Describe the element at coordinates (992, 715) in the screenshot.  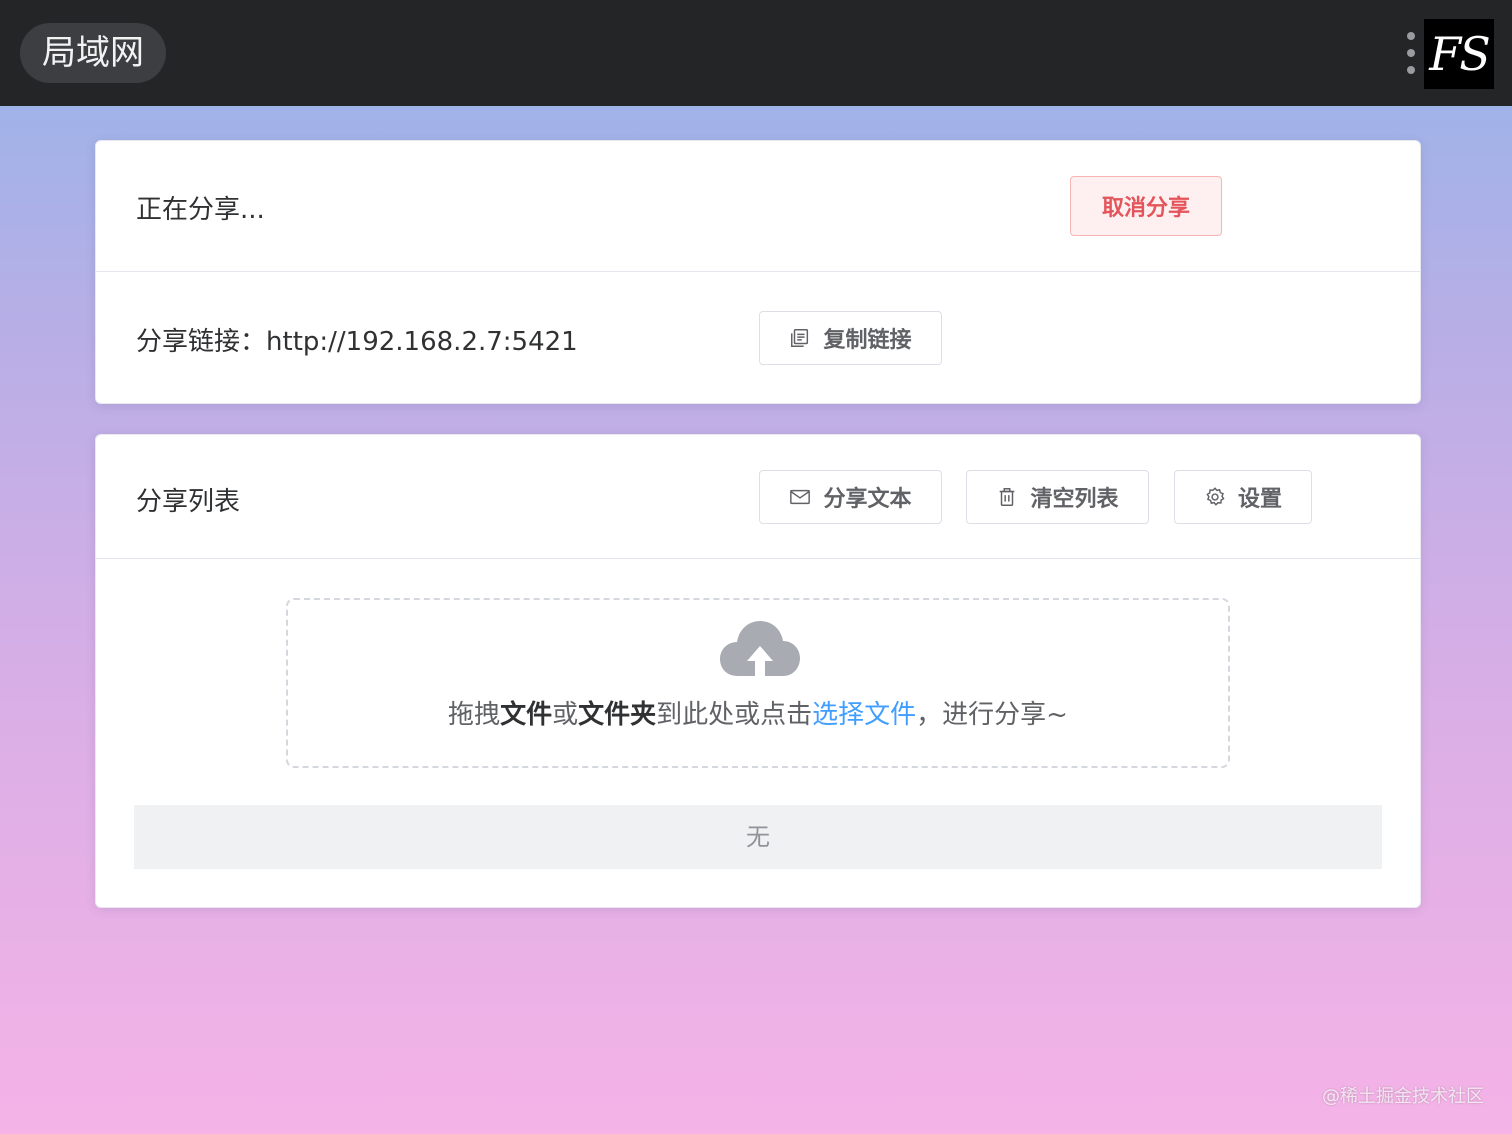
I see `upload-text-part: ，进行分享~` at that location.